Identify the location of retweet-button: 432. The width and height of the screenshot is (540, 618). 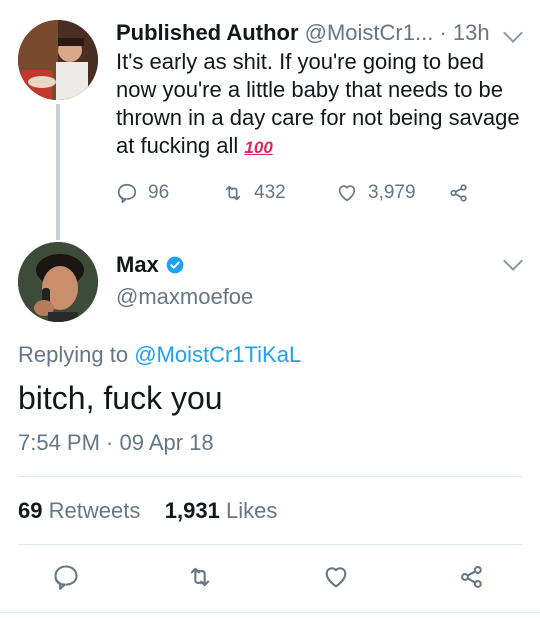
(254, 193).